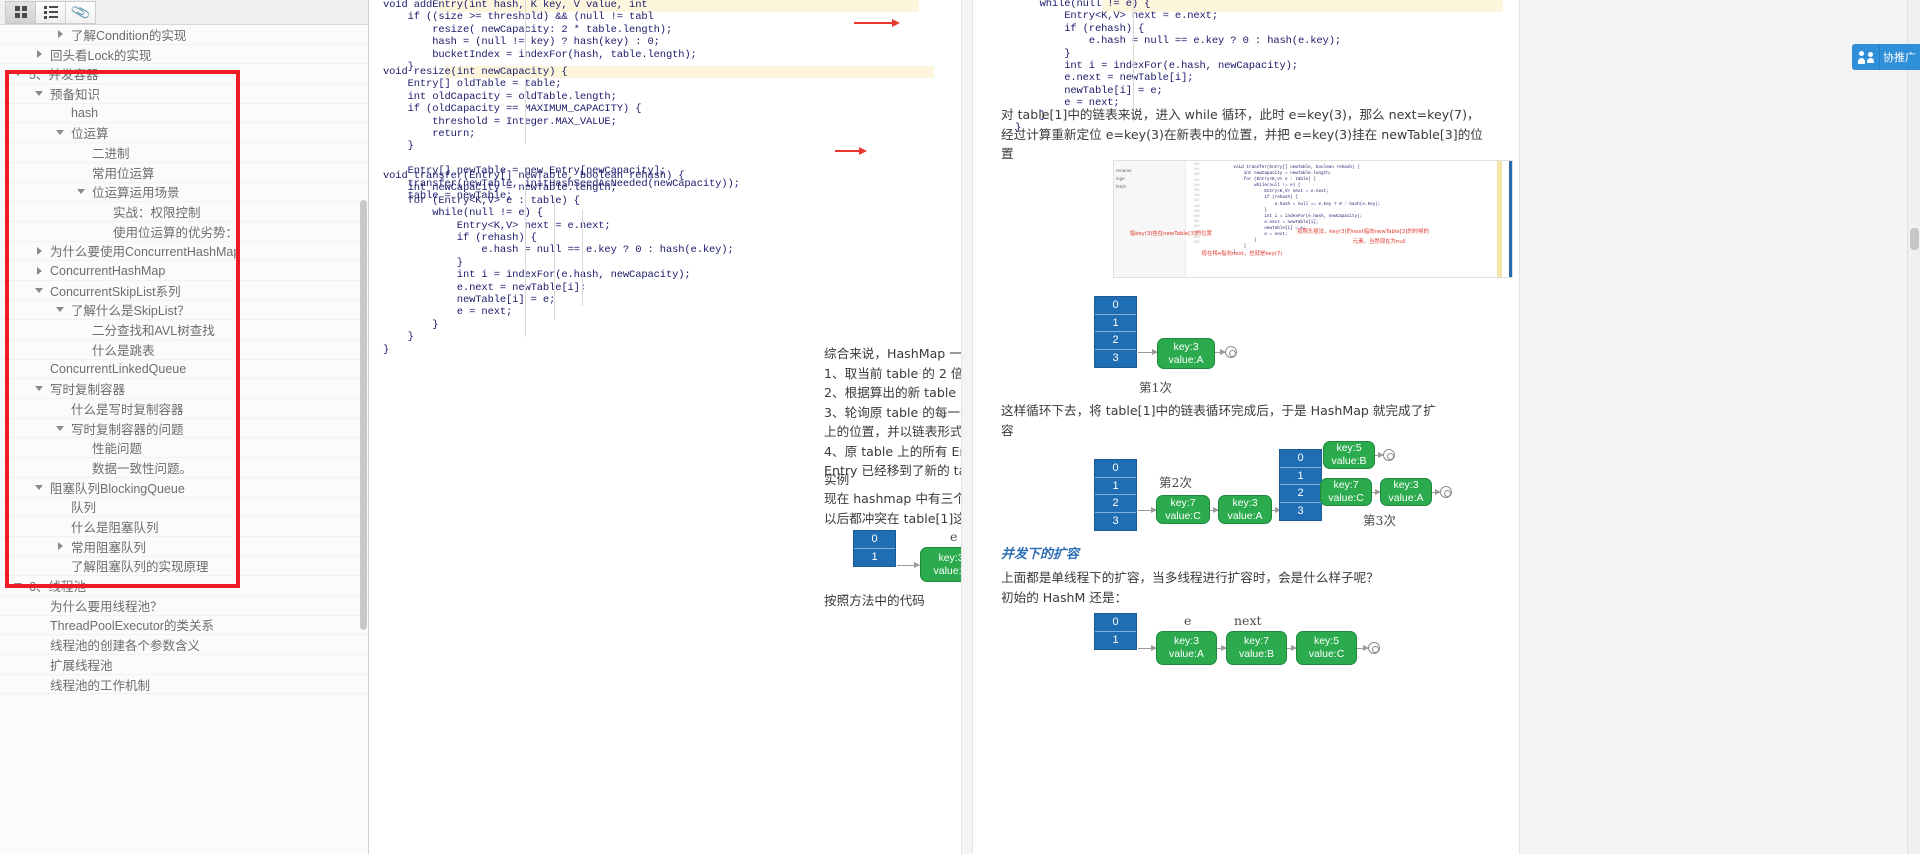  I want to click on outline-item-label: 队列, so click(84, 508).